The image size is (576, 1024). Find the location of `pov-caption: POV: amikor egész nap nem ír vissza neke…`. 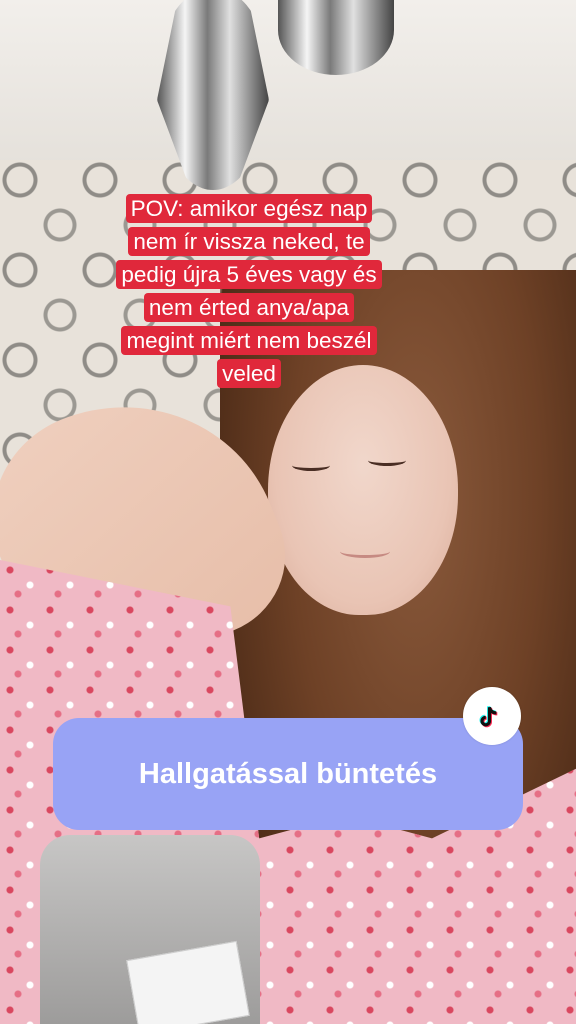

pov-caption: POV: amikor egész nap nem ír vissza neke… is located at coordinates (249, 291).